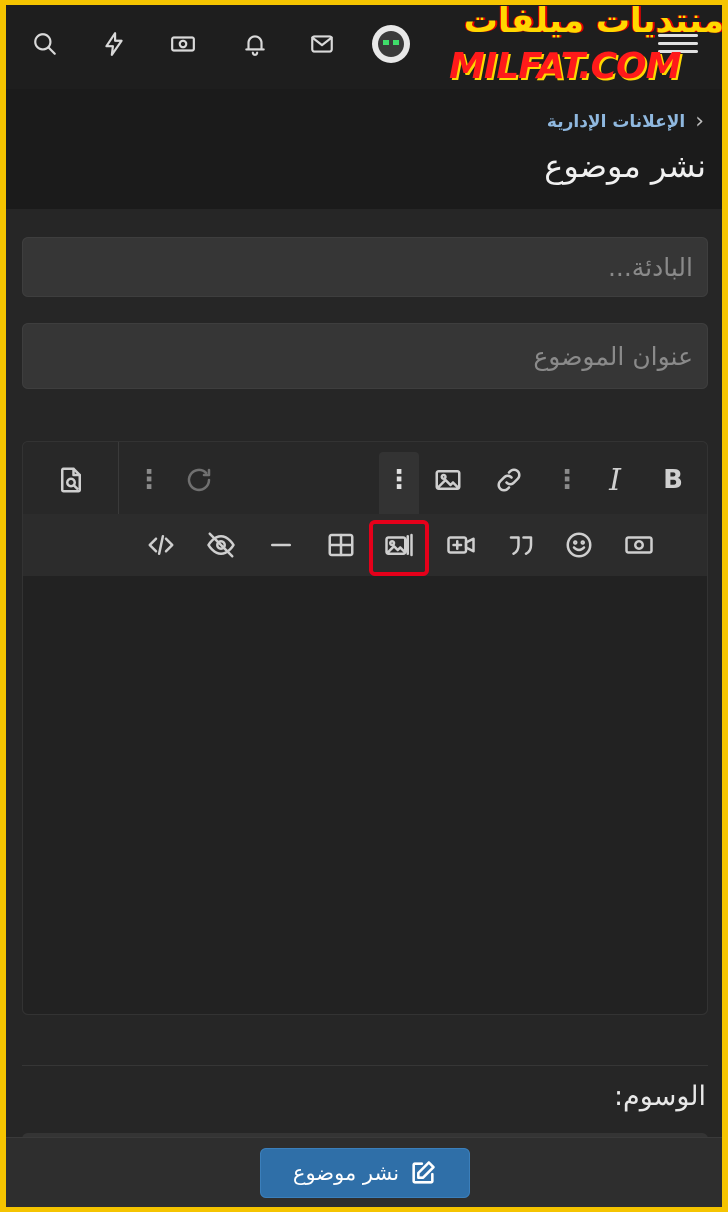 Image resolution: width=728 pixels, height=1212 pixels. I want to click on post-thread-button: نشر موضوع, so click(365, 1173).